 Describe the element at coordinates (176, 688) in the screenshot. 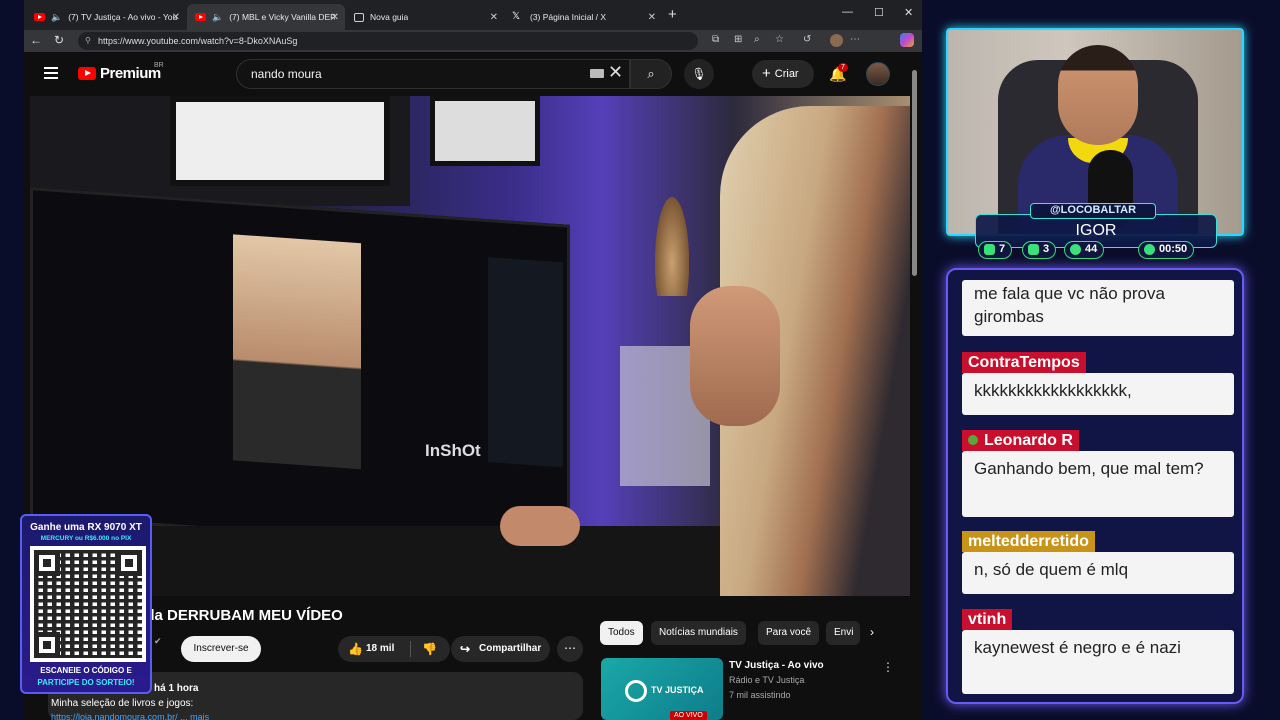

I see `upload-time: há 1 hora` at that location.